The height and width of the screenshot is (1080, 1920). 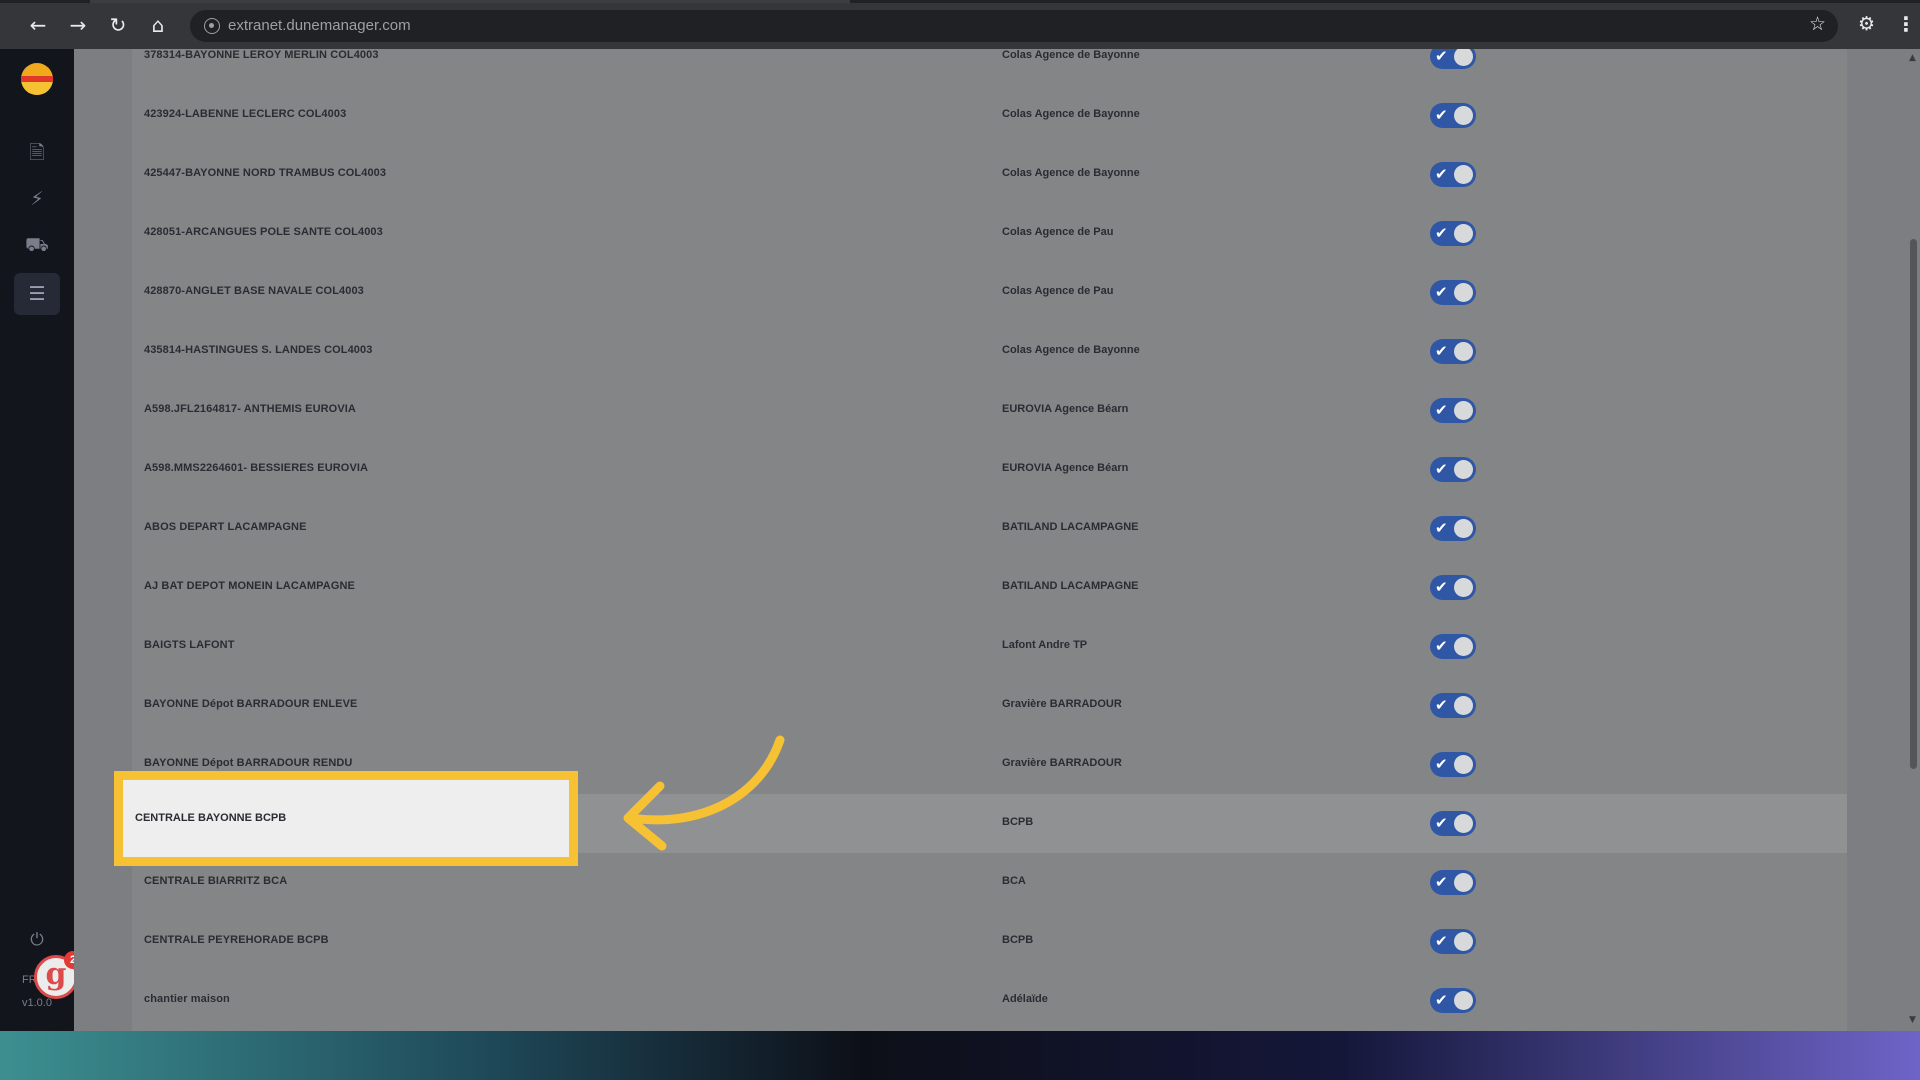 What do you see at coordinates (248, 763) in the screenshot?
I see `site-name-cell: BAYONNE Dépot BARRADOUR RENDU` at bounding box center [248, 763].